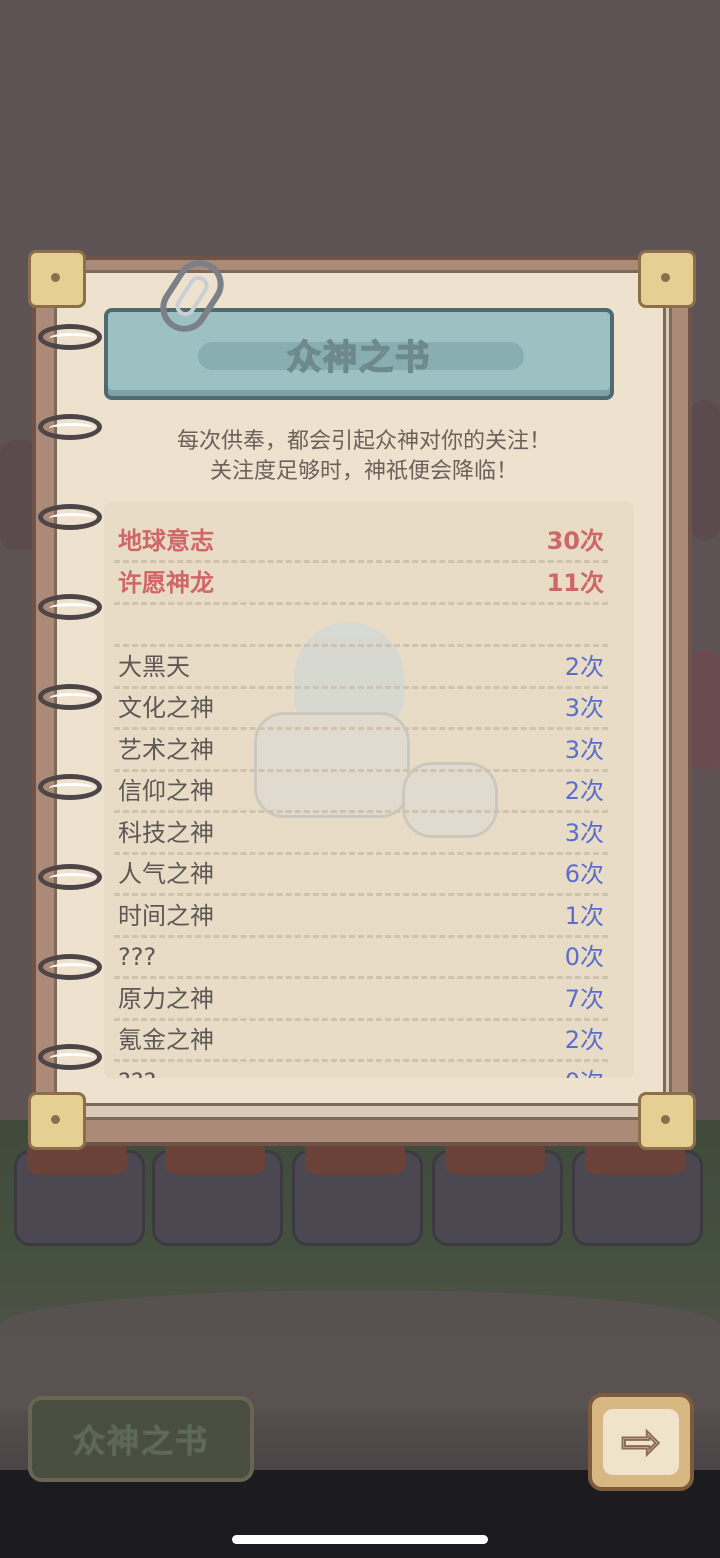 This screenshot has height=1558, width=720. What do you see at coordinates (154, 667) in the screenshot?
I see `god-name: 大黑天` at bounding box center [154, 667].